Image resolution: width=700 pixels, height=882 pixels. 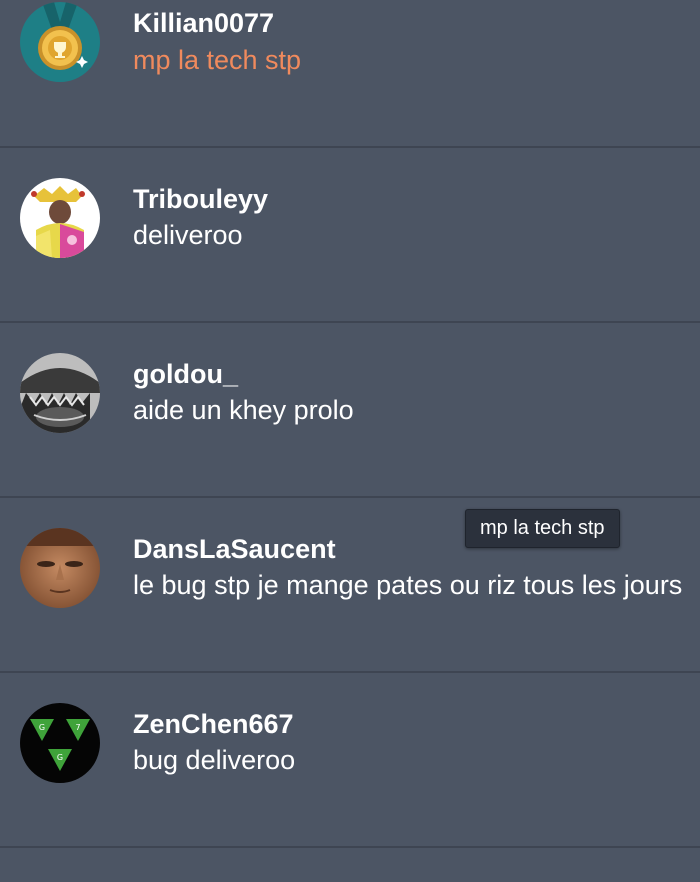 I want to click on username: ZenChen667, so click(x=213, y=724).